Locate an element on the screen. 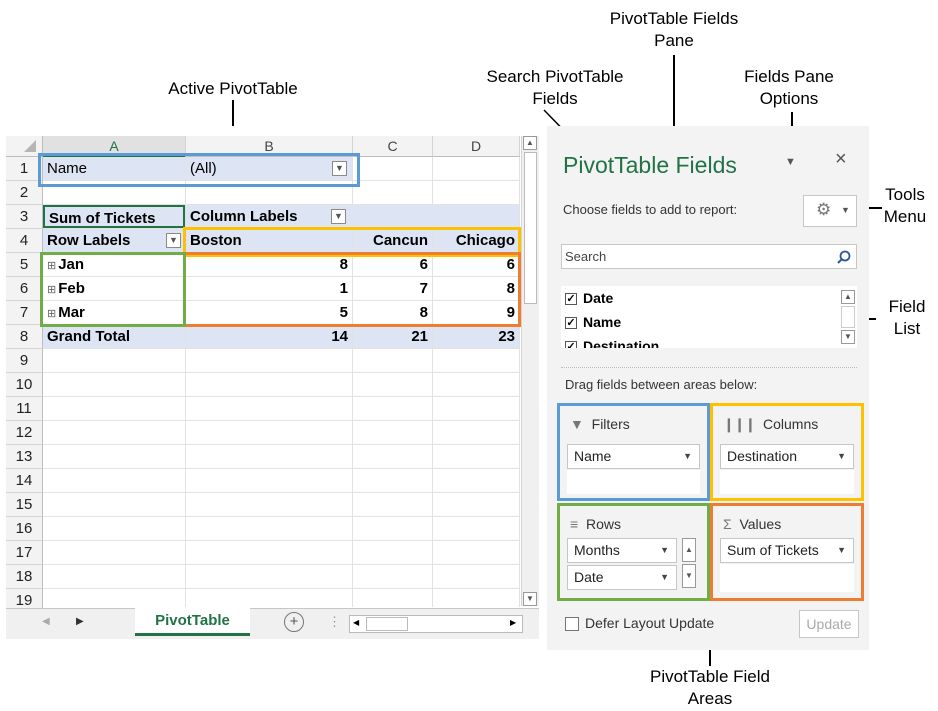  column-header-c: C is located at coordinates (393, 146).